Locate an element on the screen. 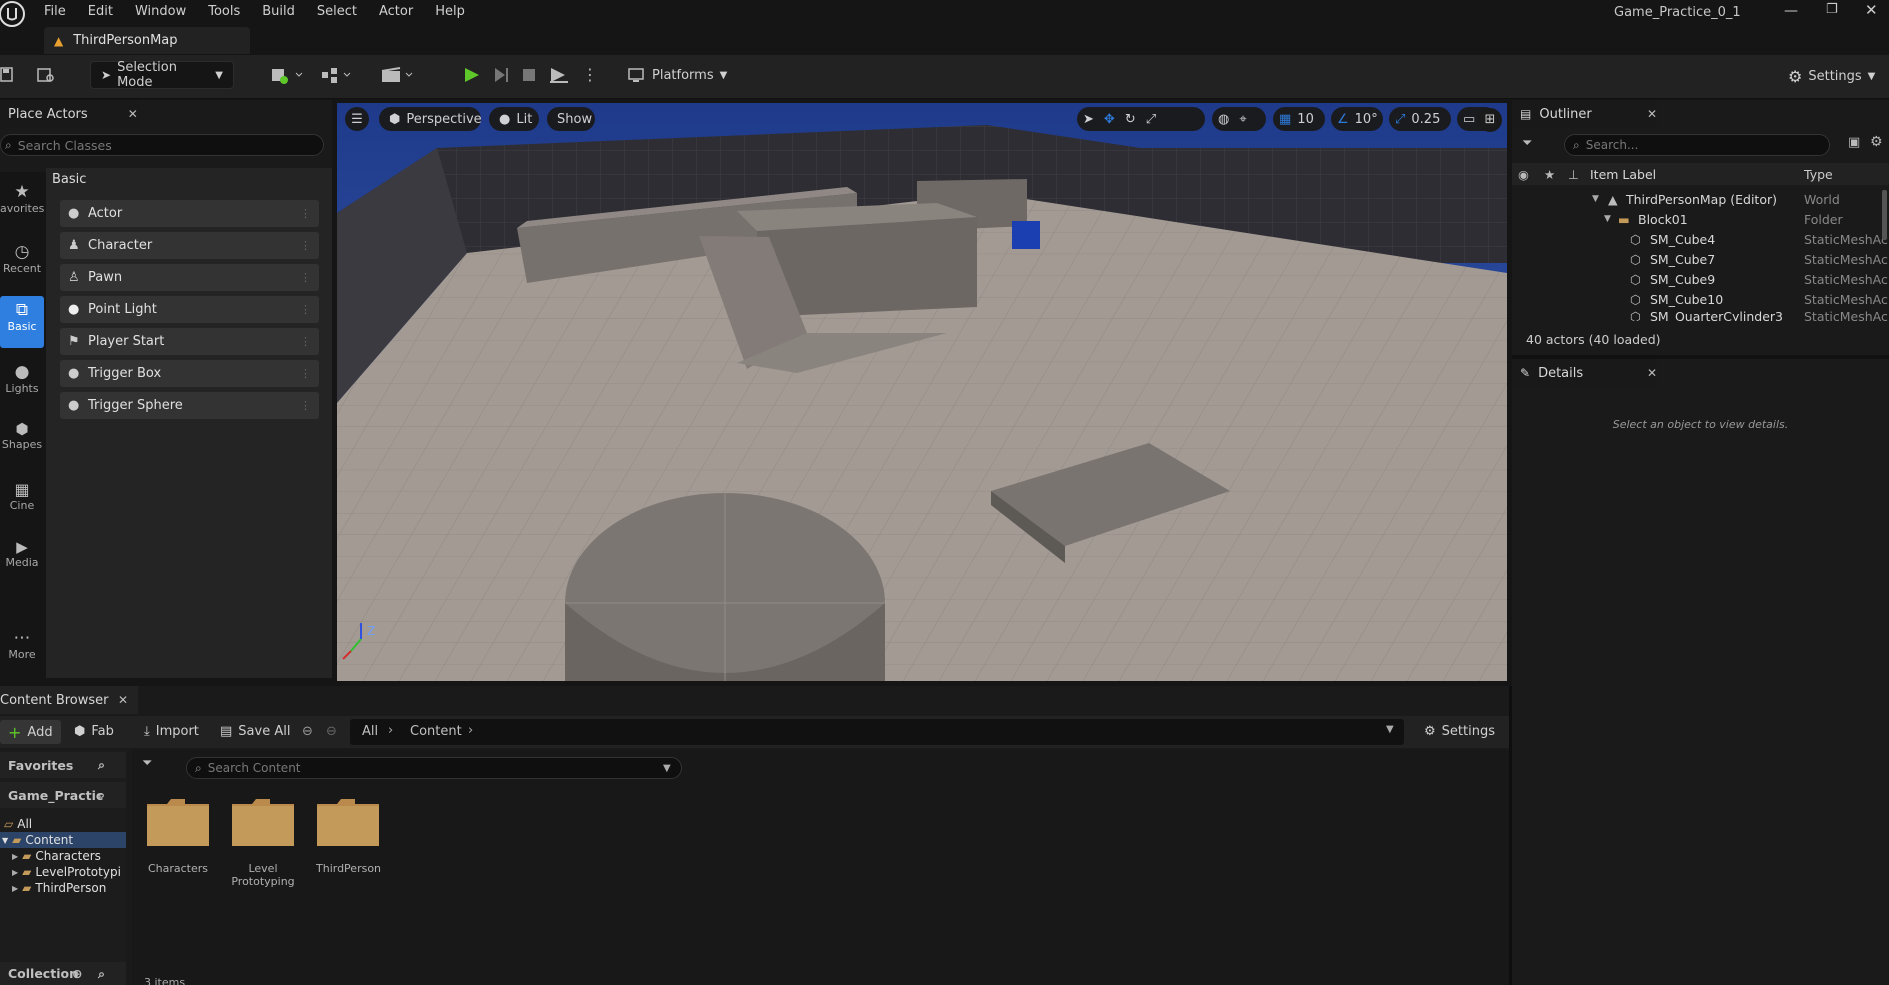  column-item-label: Item Label is located at coordinates (1623, 174).